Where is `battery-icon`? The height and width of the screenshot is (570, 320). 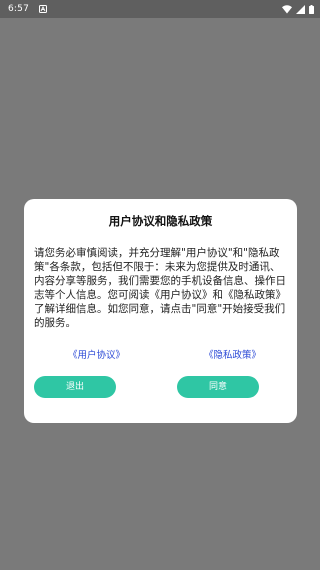
battery-icon is located at coordinates (311, 9).